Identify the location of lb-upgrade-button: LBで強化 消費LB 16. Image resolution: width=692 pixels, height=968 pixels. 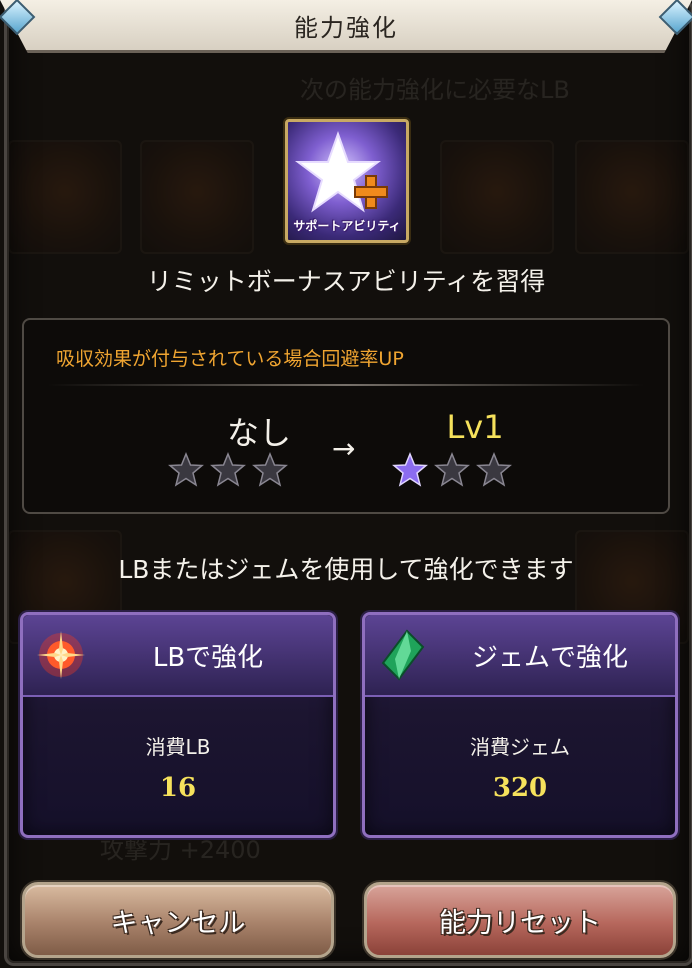
(178, 725).